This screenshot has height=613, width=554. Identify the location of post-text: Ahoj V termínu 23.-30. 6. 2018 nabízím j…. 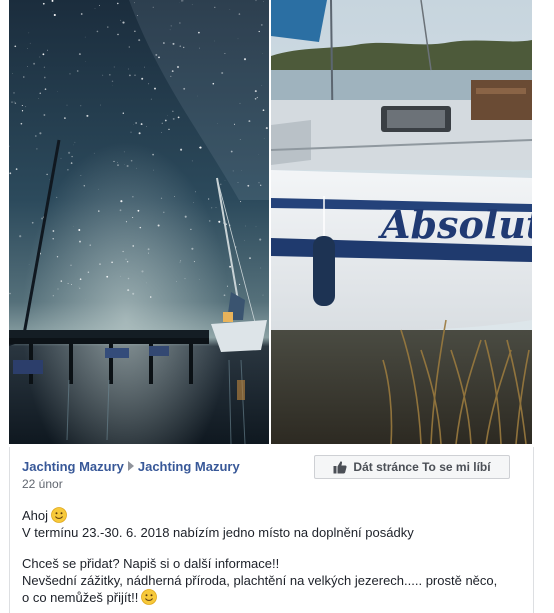
(274, 556).